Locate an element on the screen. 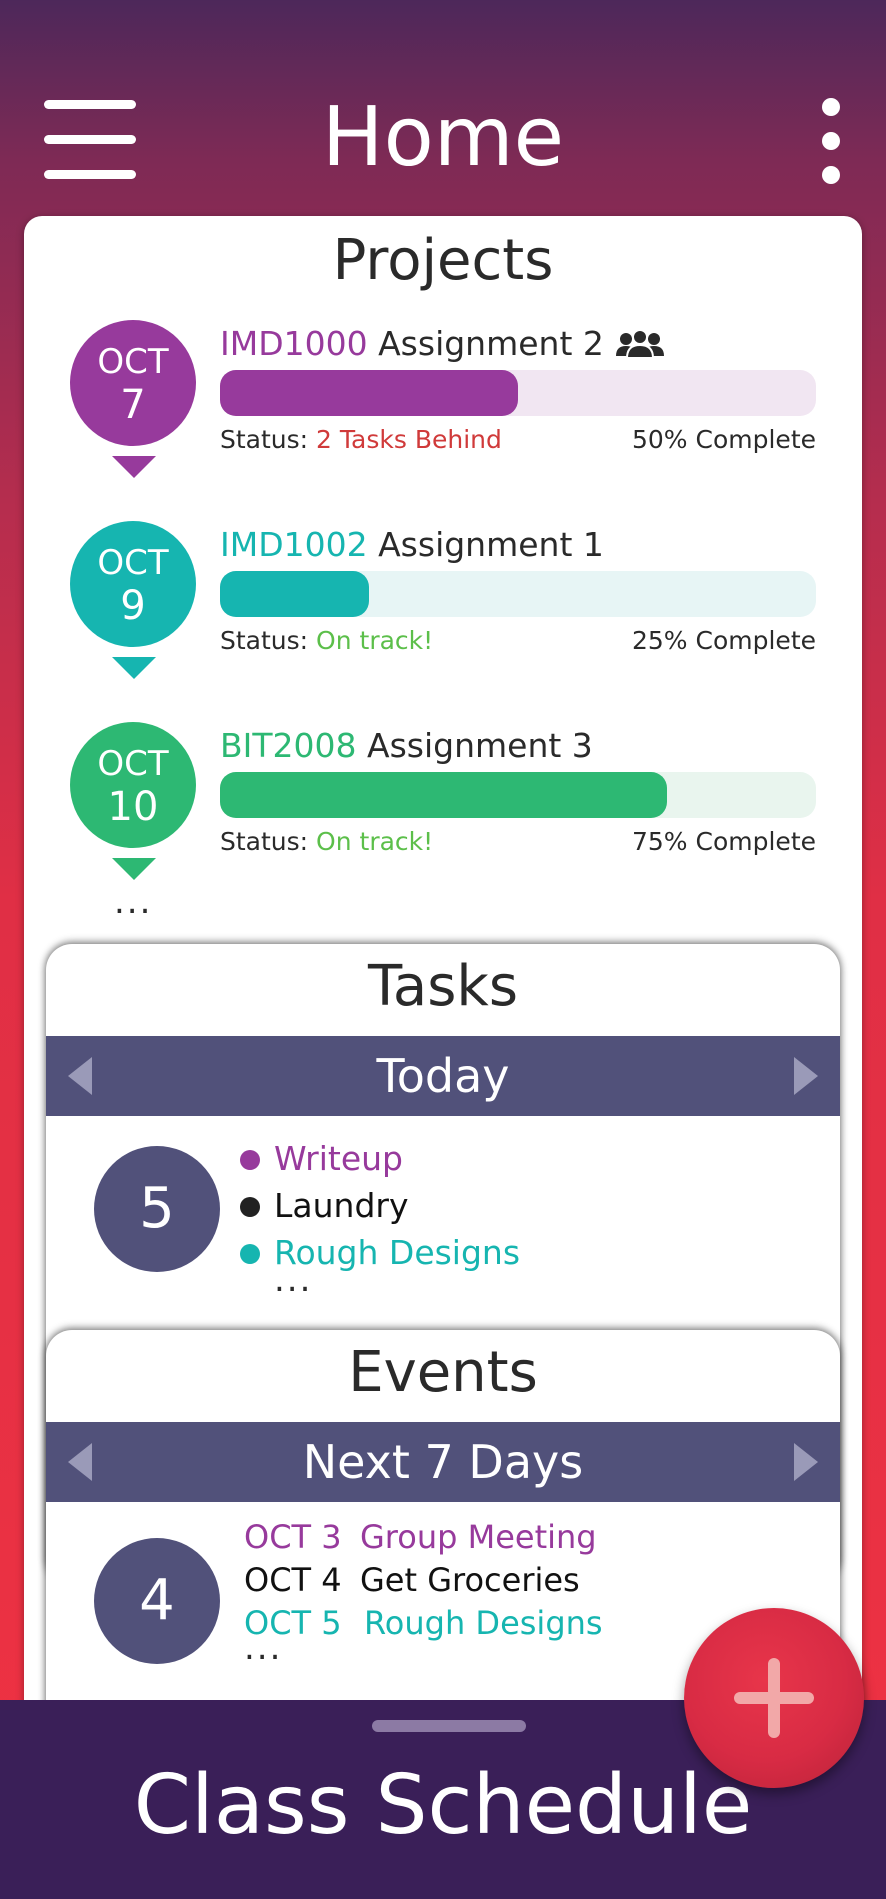 This screenshot has width=886, height=1899. project-title: IMD1002 Assignment 1 is located at coordinates (412, 545).